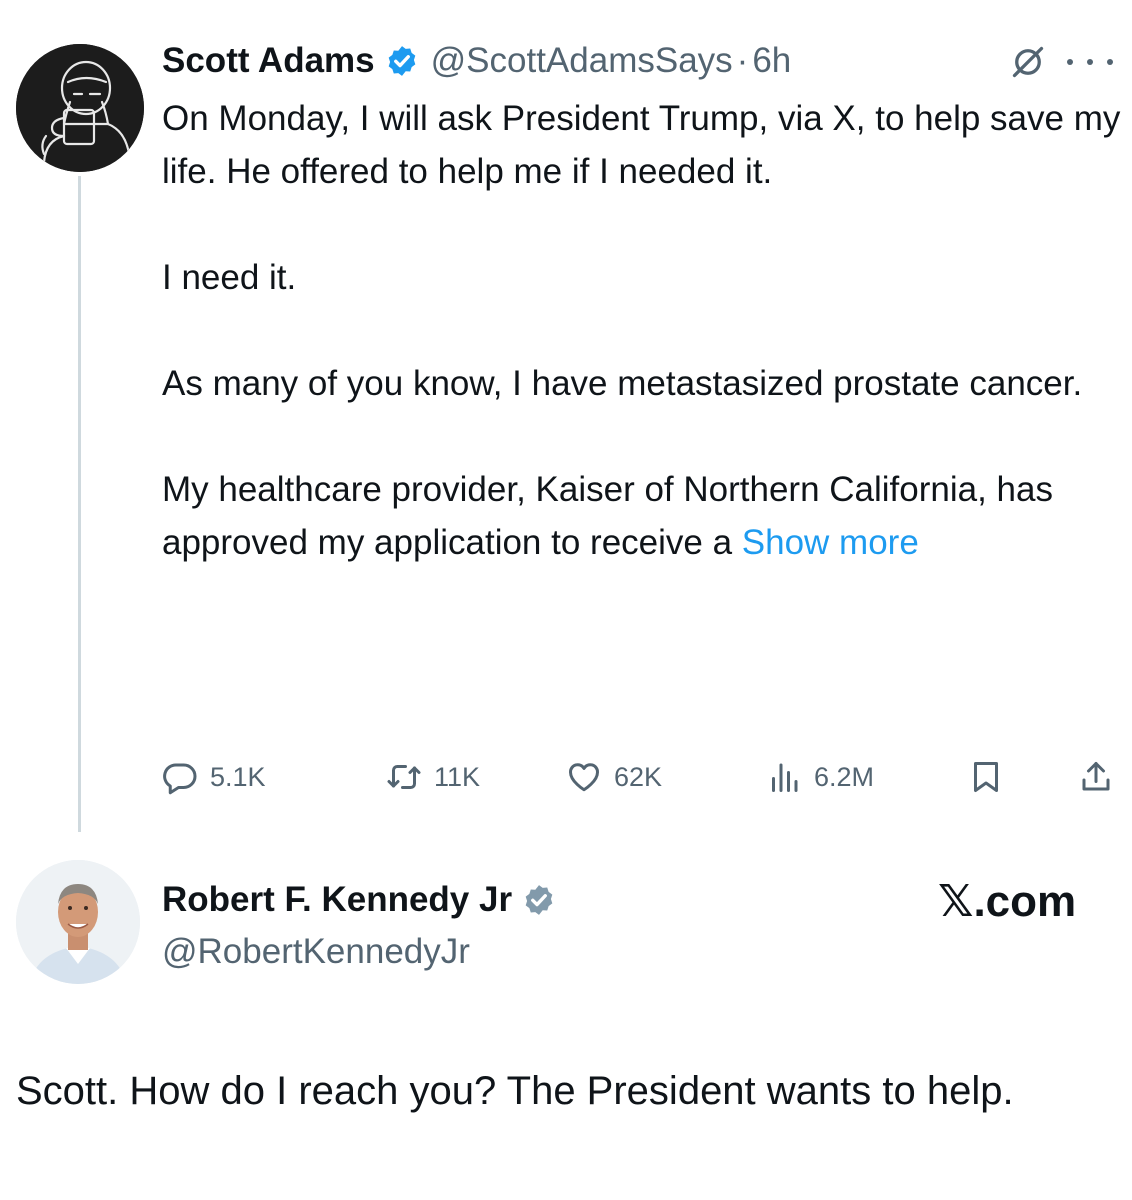 This screenshot has width=1132, height=1200. I want to click on retweet-count: 11K, so click(457, 776).